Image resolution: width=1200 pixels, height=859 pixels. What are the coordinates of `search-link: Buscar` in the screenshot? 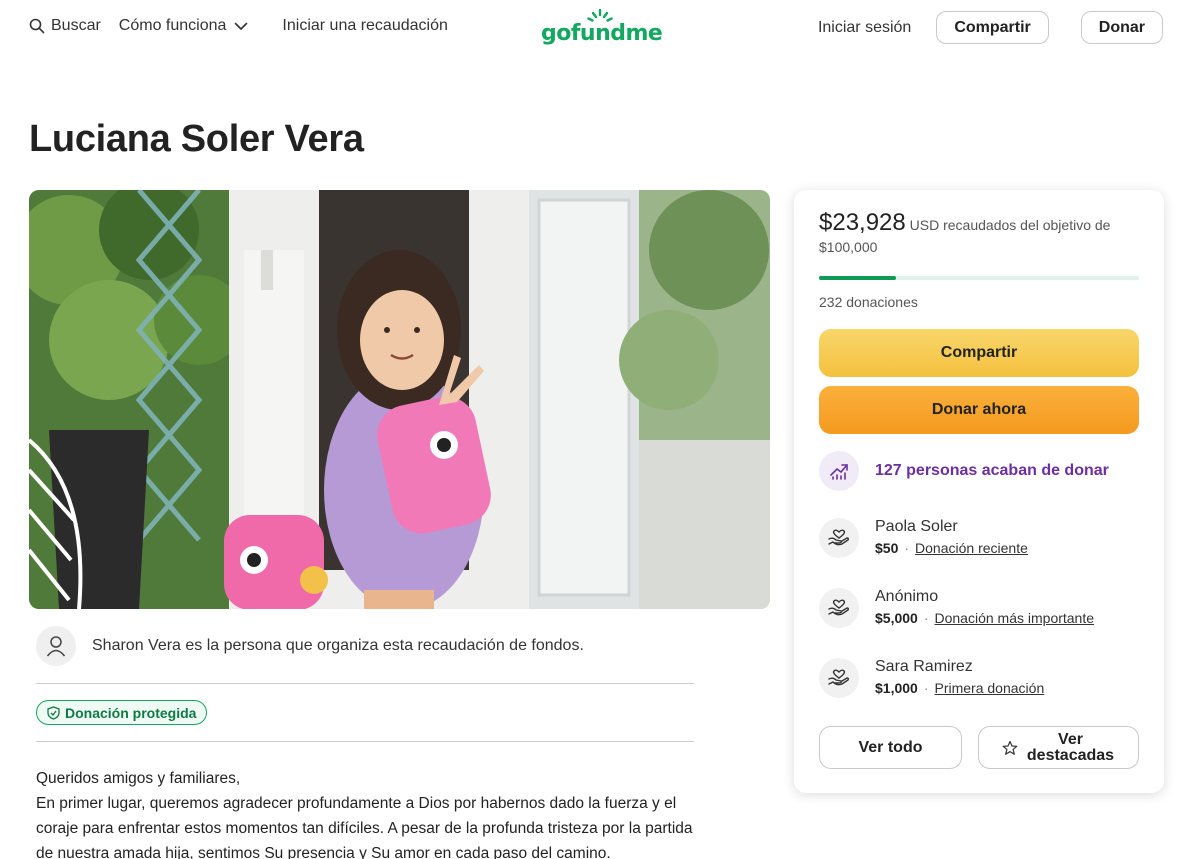 It's located at (65, 26).